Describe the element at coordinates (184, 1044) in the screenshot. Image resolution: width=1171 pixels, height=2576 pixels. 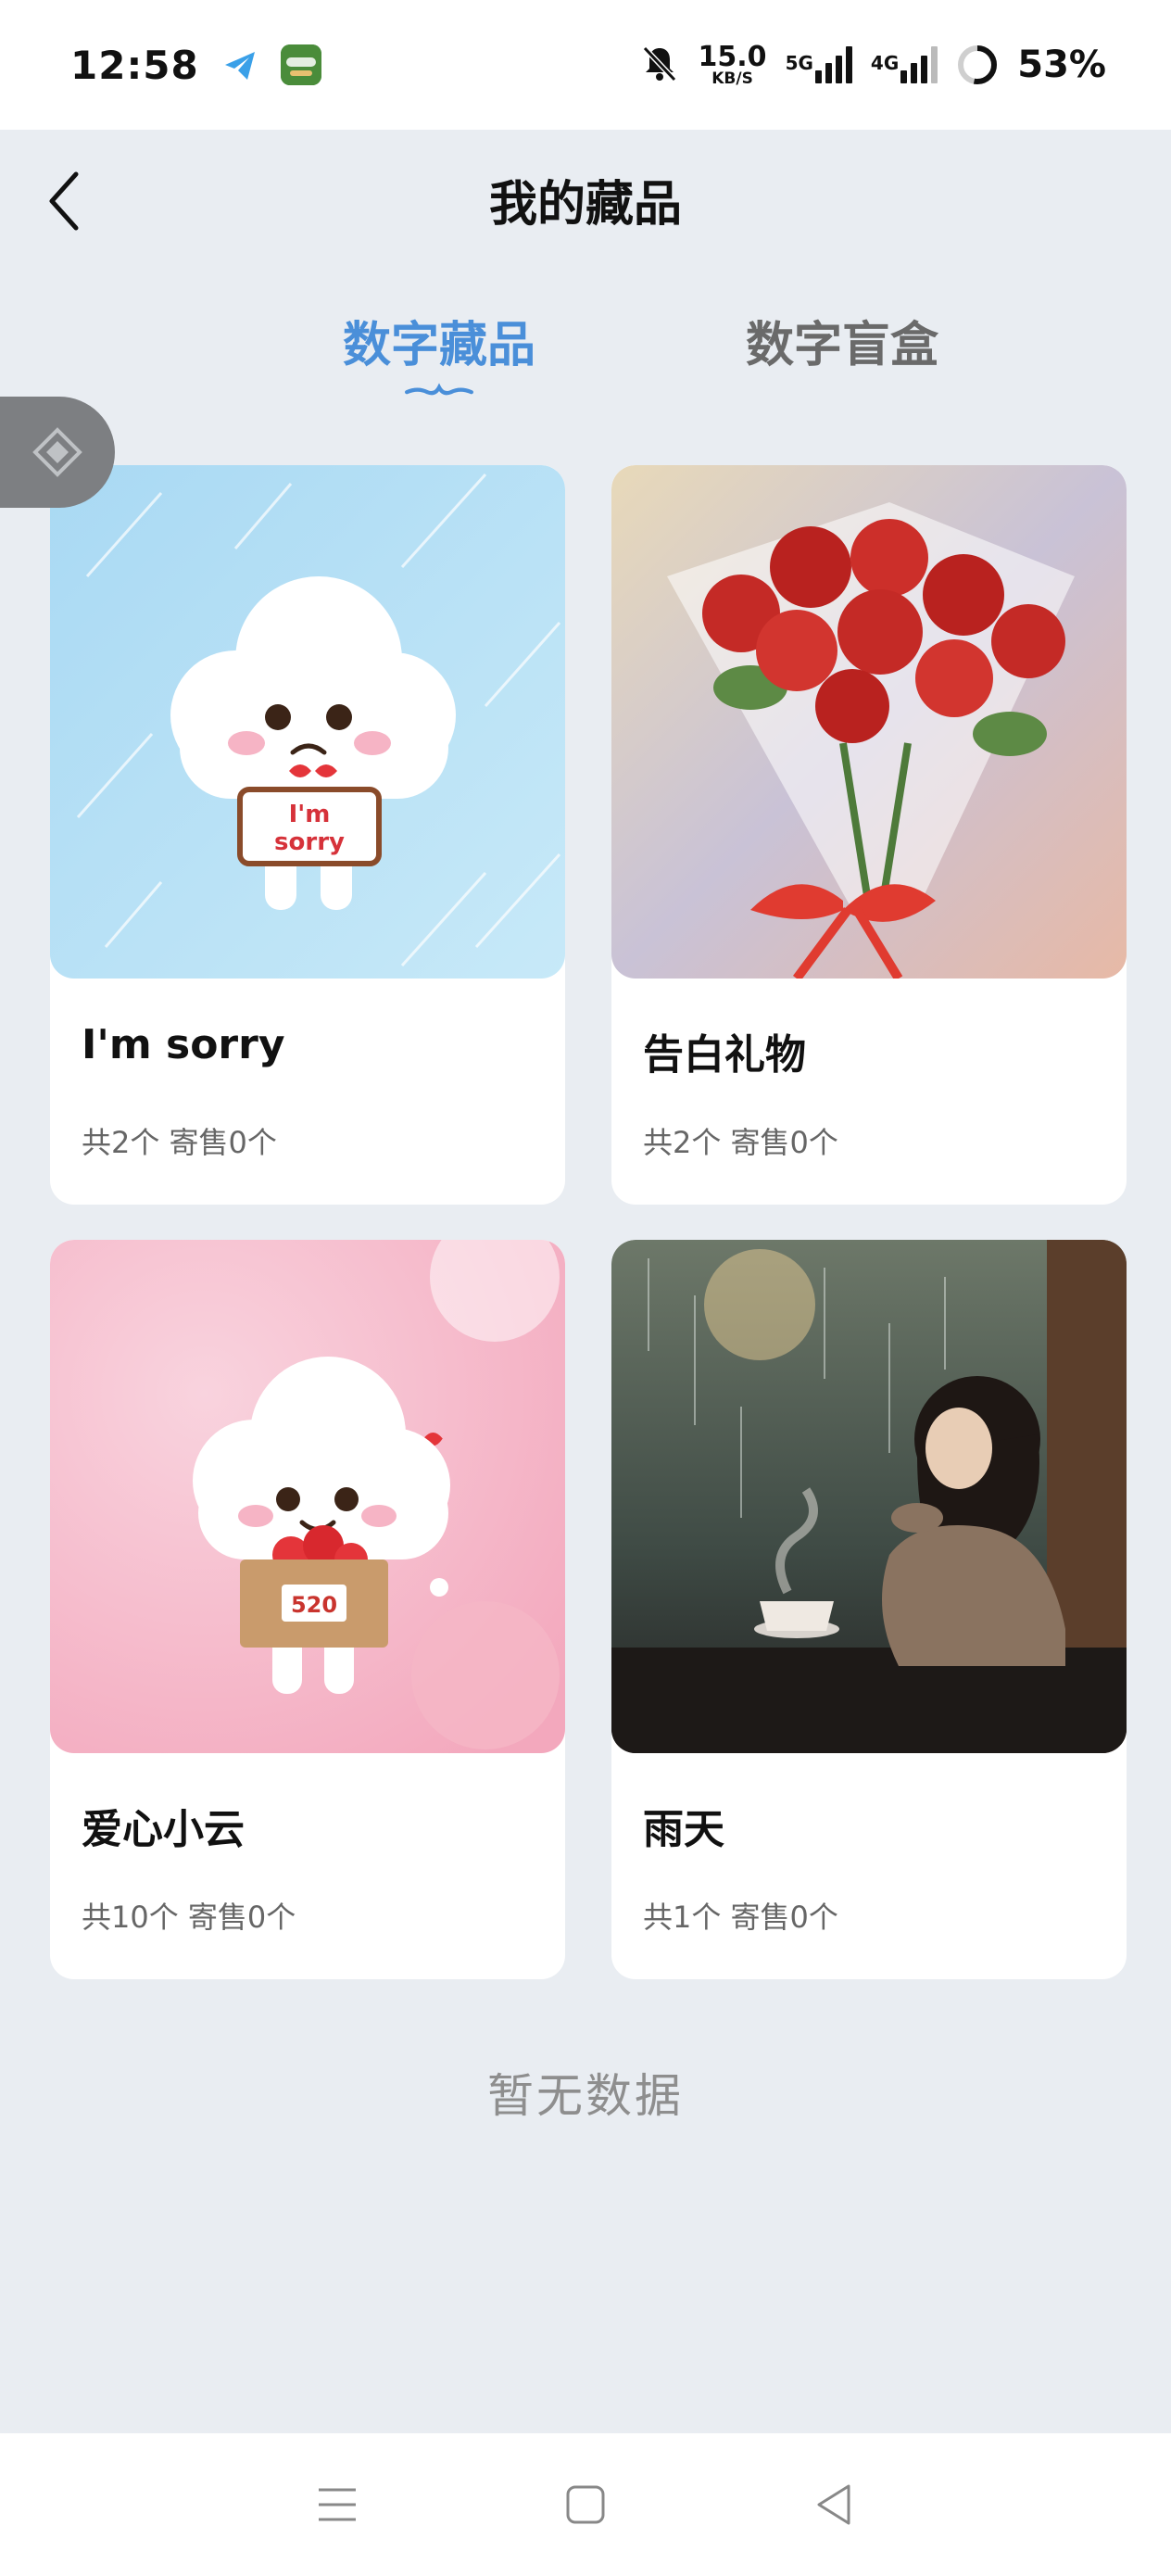
I see `collection-name: I'm sorry` at that location.